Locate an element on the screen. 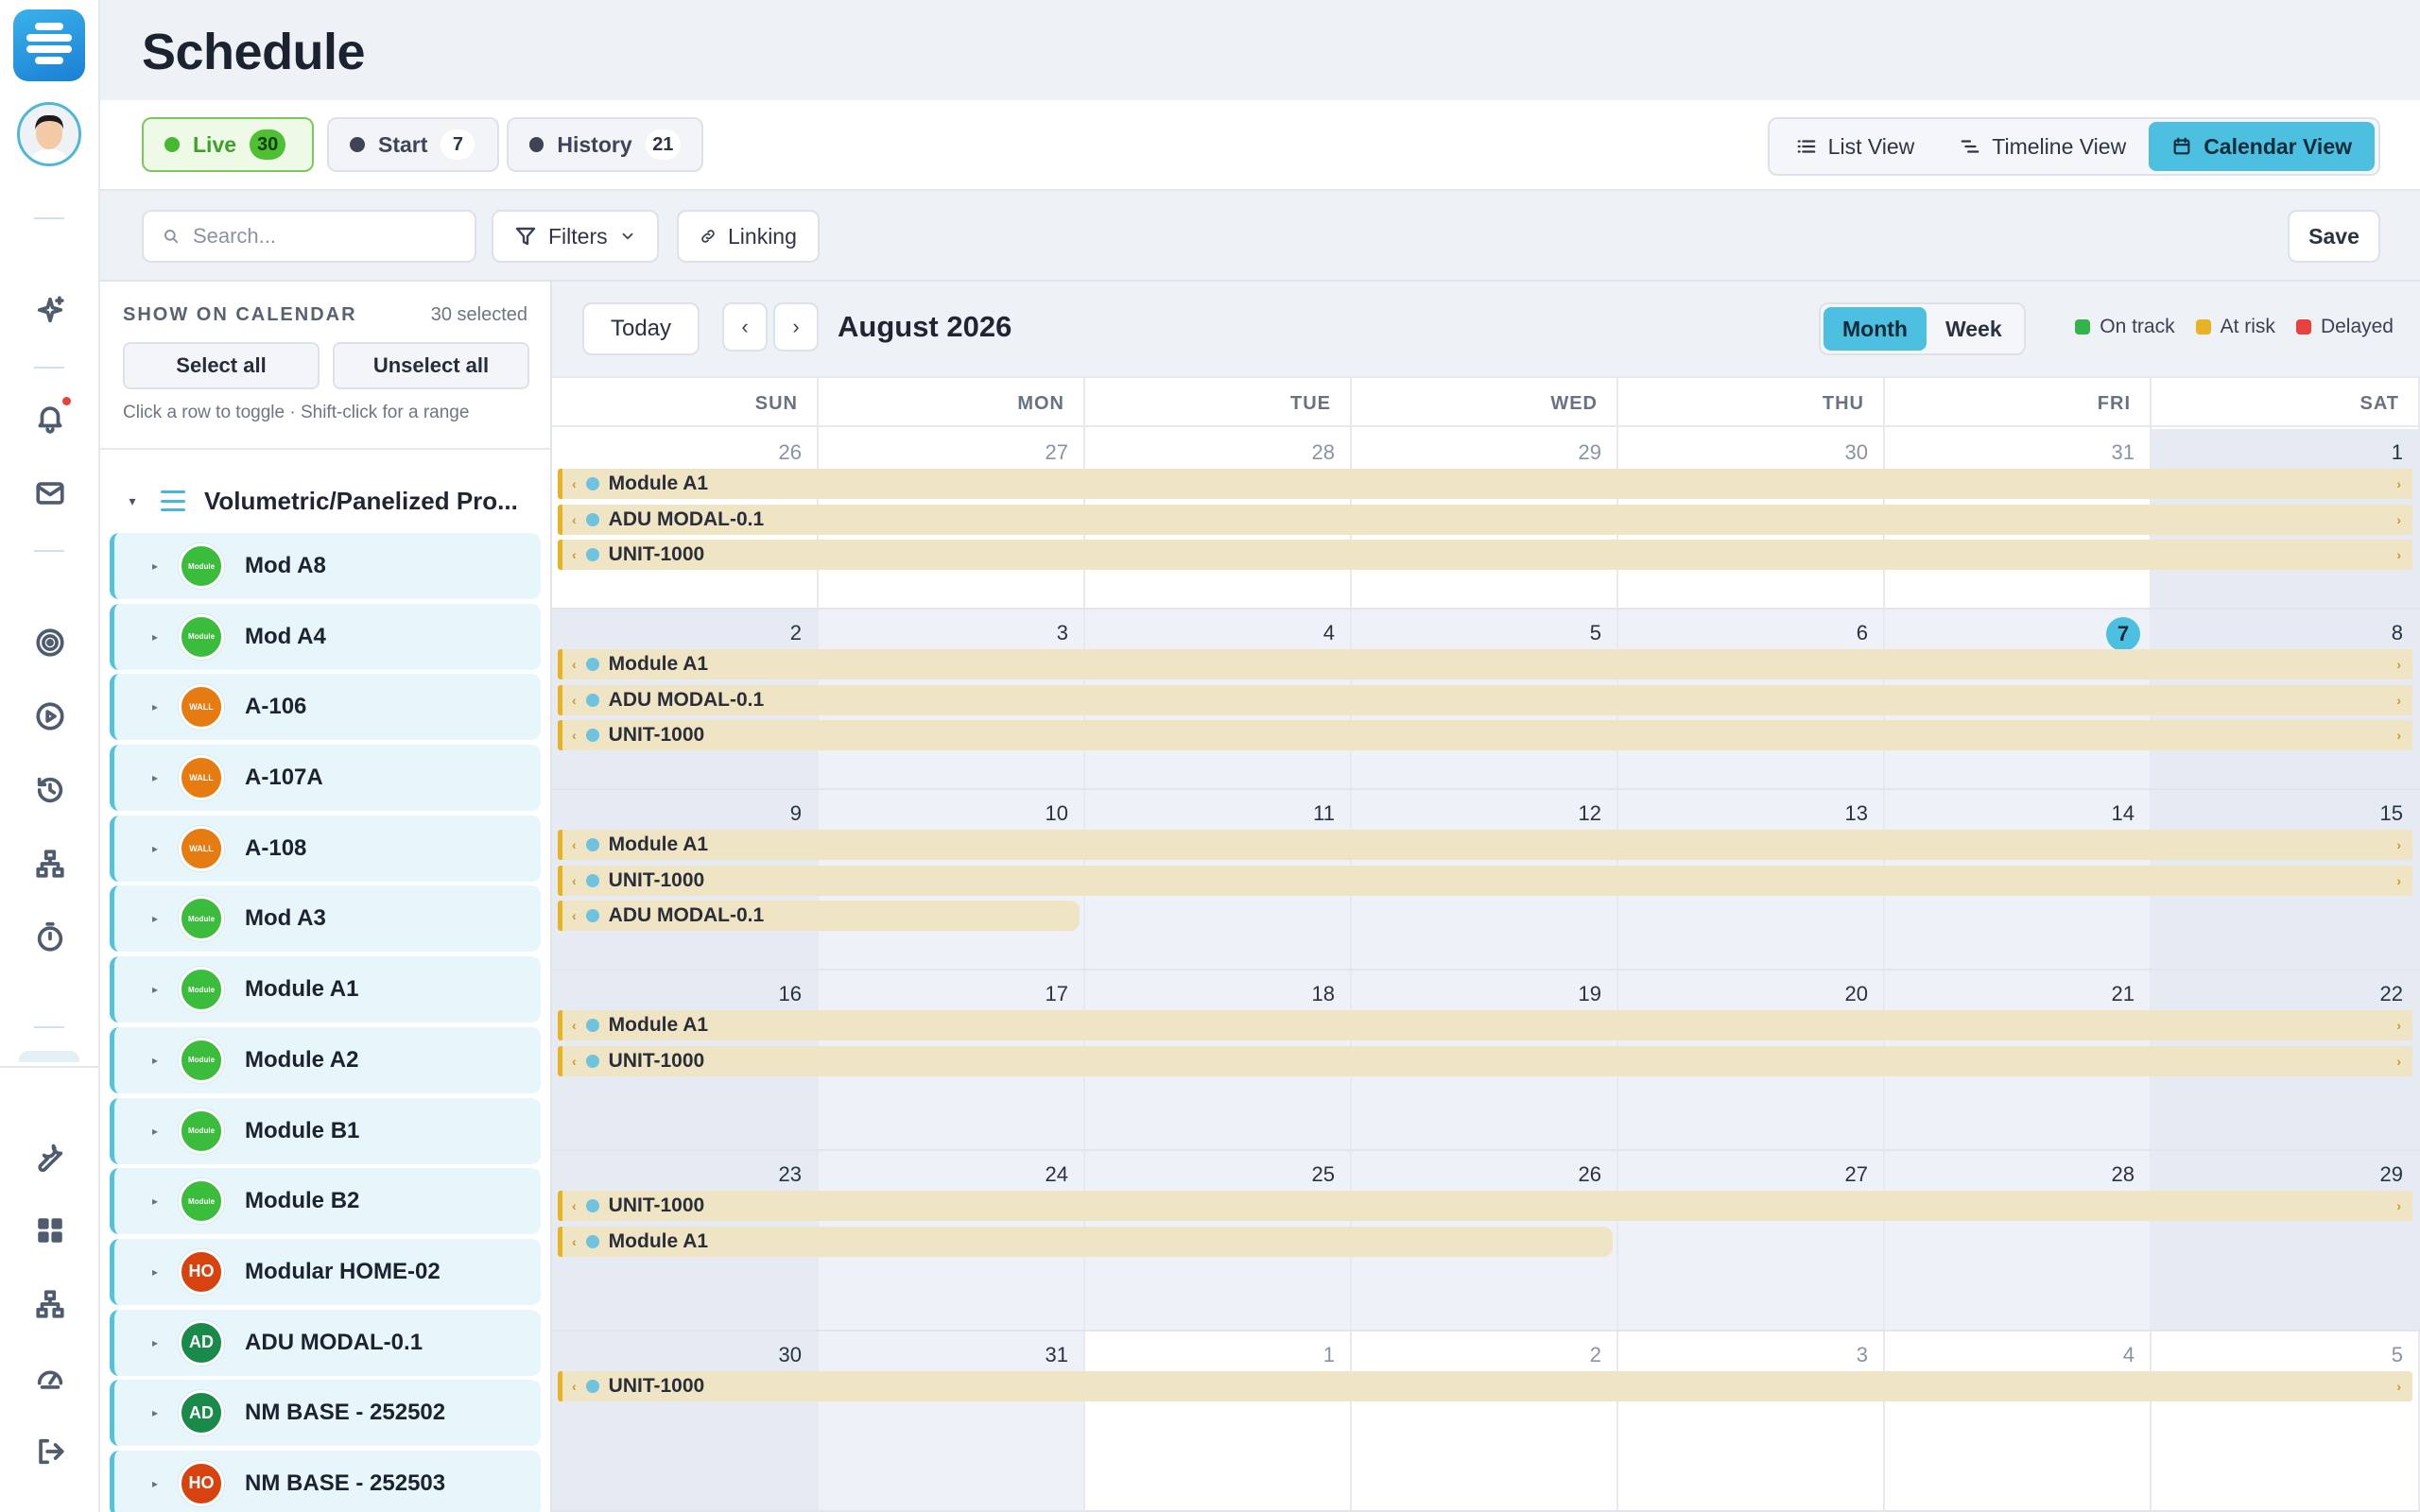 The width and height of the screenshot is (2420, 1512). linking-label: Linking is located at coordinates (762, 236).